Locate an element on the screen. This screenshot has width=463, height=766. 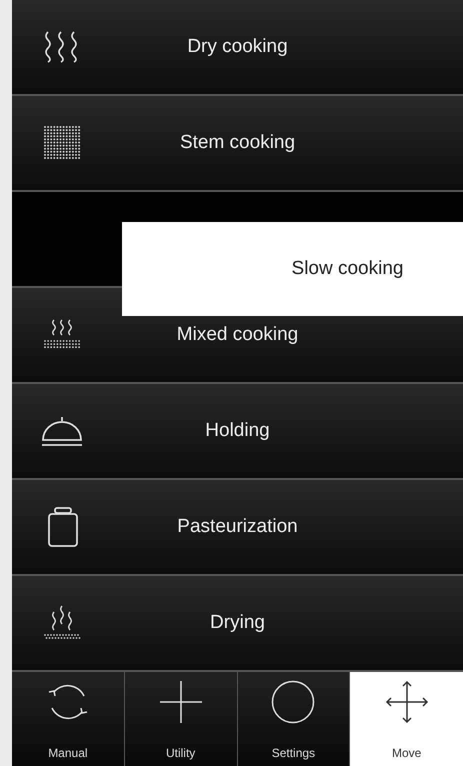
move-arrows-icon is located at coordinates (406, 702).